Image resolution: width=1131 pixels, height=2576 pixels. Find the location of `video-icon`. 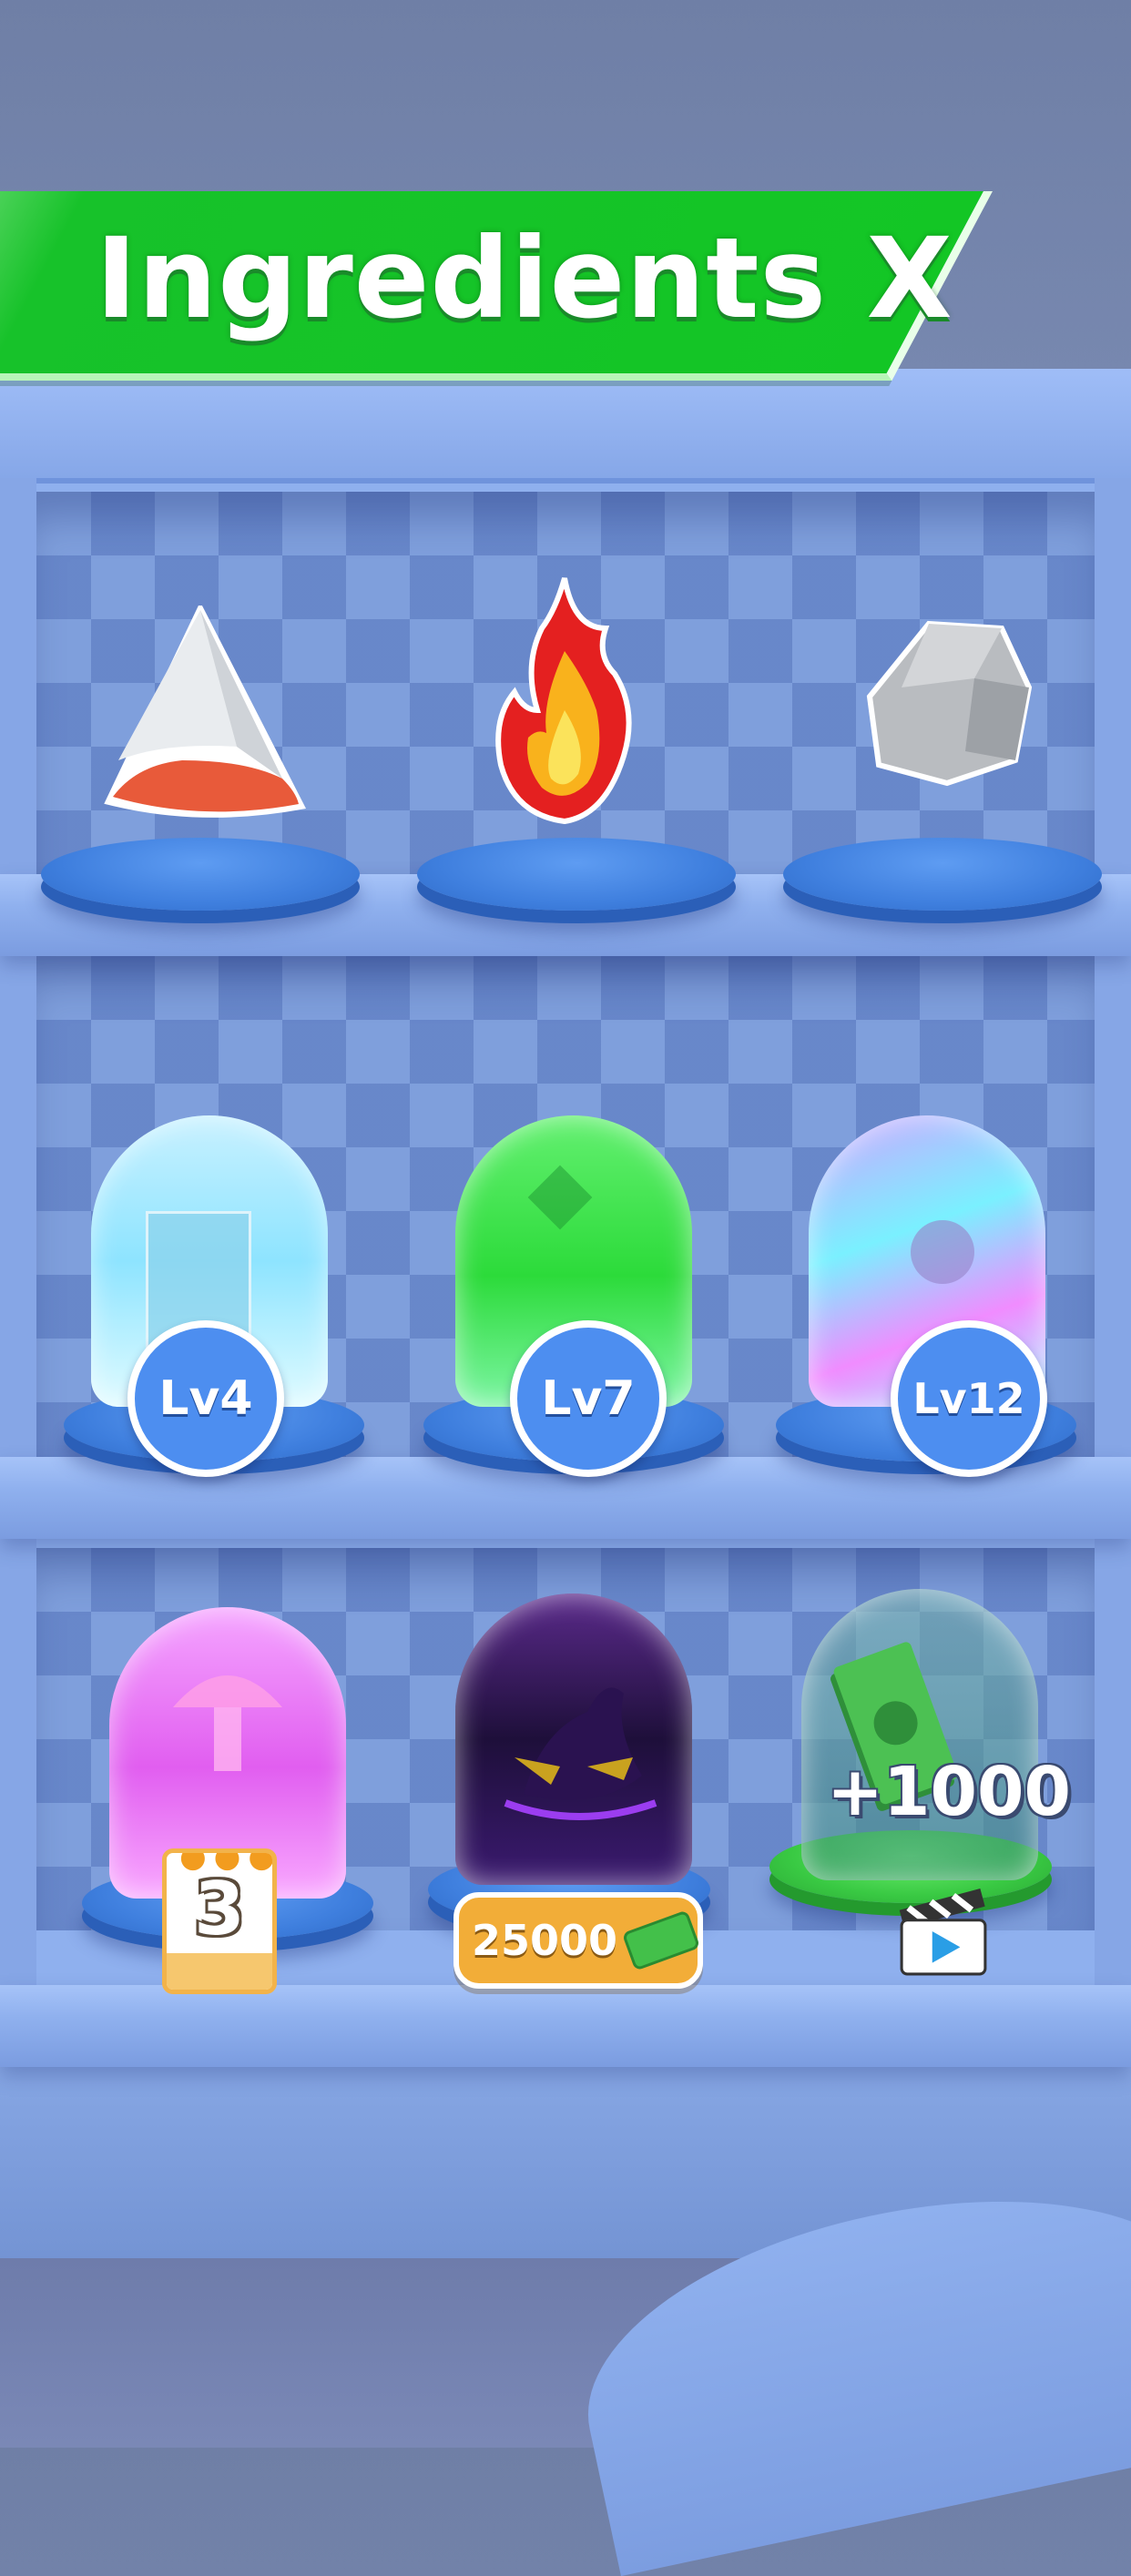

video-icon is located at coordinates (944, 1932).